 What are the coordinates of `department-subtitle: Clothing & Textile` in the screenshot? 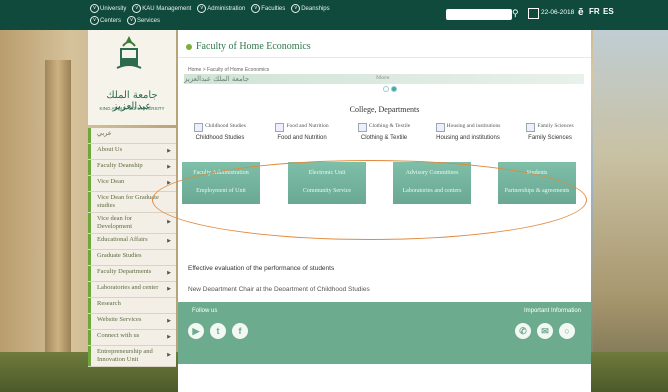 It's located at (384, 138).